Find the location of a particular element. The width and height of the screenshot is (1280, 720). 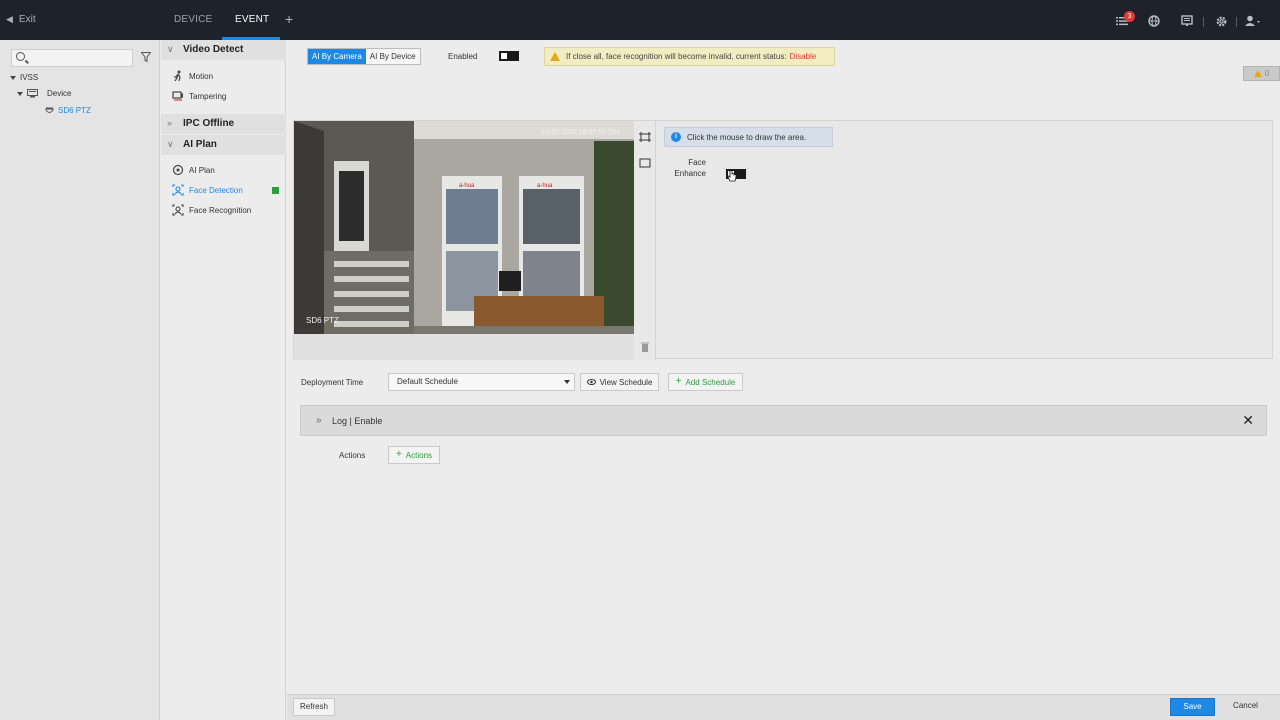

exit-button: ◀ Exit is located at coordinates (21, 19).